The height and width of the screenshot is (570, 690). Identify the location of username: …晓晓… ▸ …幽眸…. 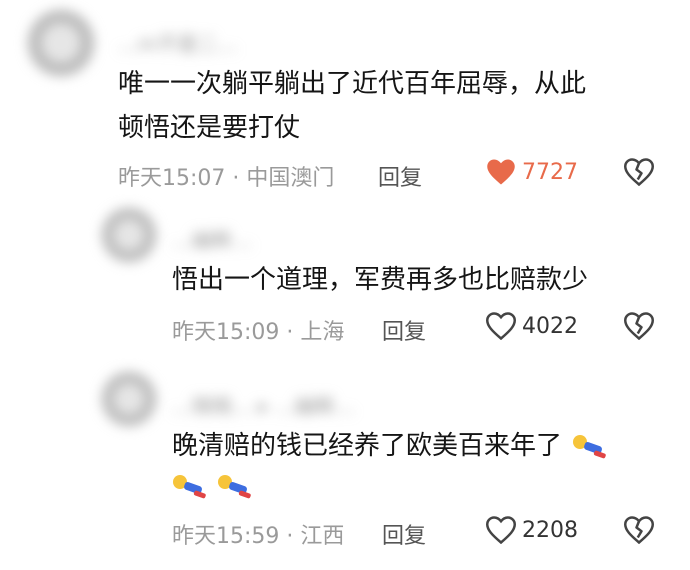
(263, 404).